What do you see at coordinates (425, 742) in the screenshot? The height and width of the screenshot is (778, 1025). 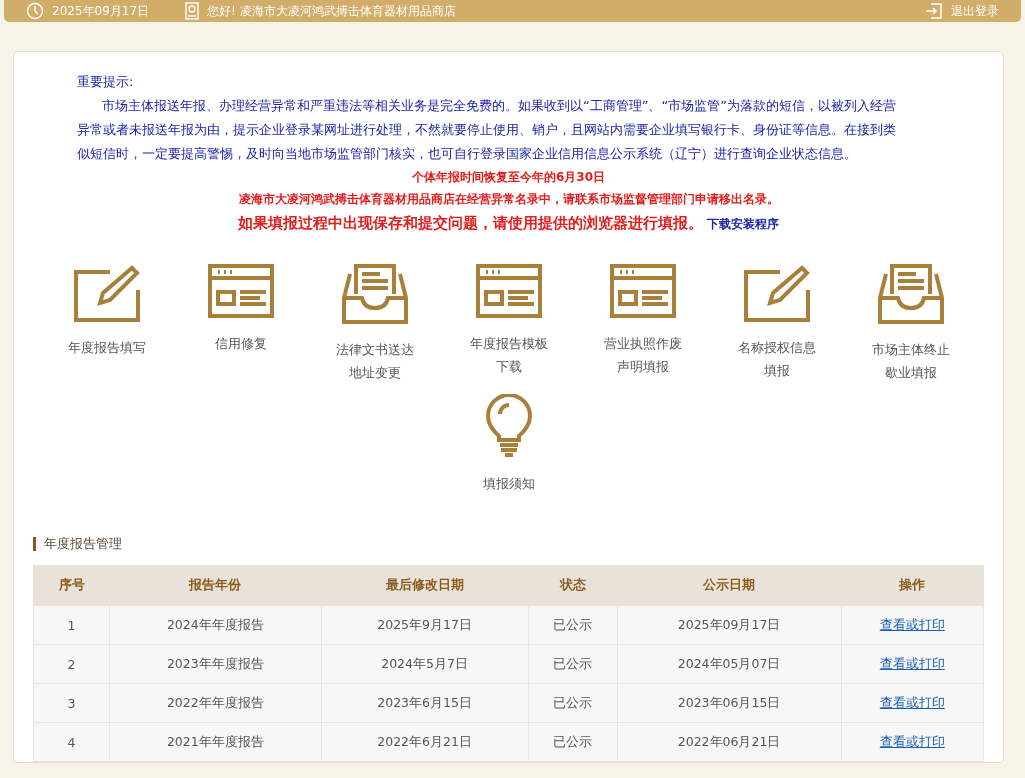 I see `table-cell: 2022年6月21日` at bounding box center [425, 742].